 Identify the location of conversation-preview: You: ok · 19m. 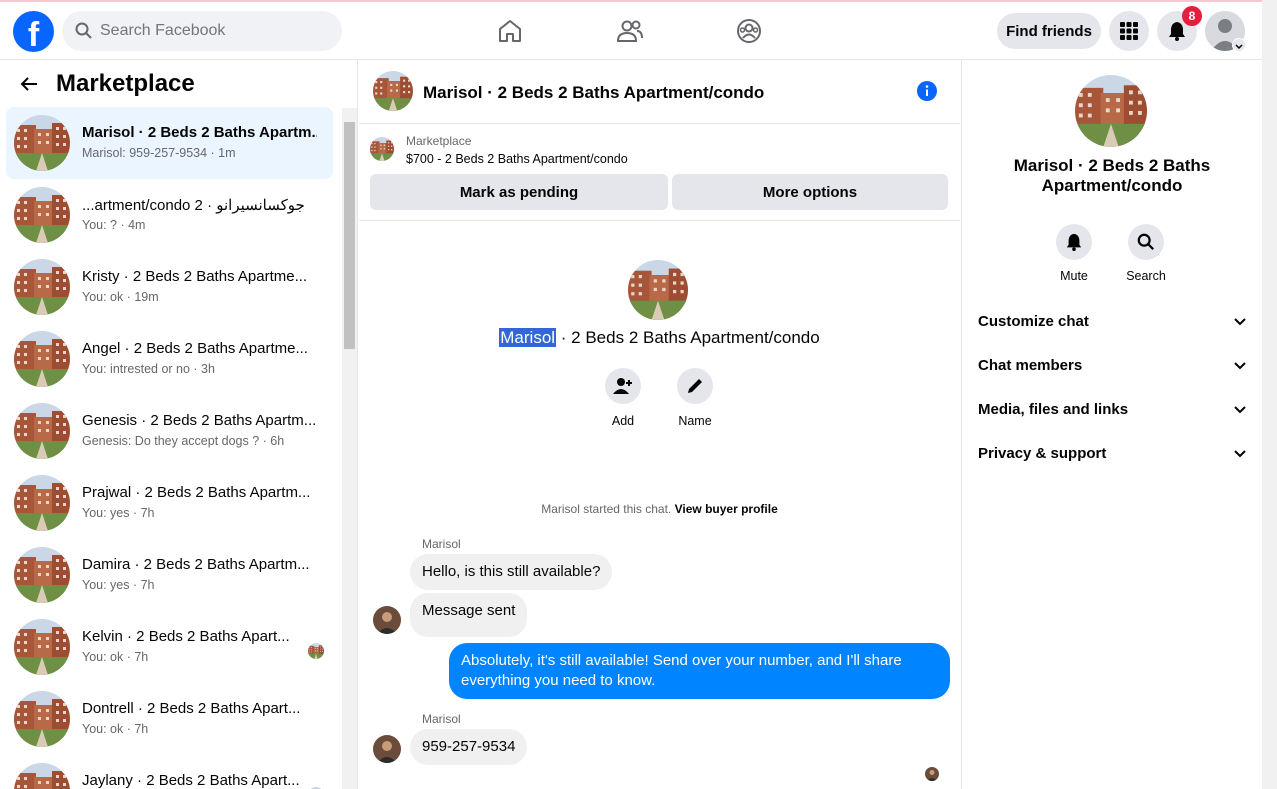
(120, 297).